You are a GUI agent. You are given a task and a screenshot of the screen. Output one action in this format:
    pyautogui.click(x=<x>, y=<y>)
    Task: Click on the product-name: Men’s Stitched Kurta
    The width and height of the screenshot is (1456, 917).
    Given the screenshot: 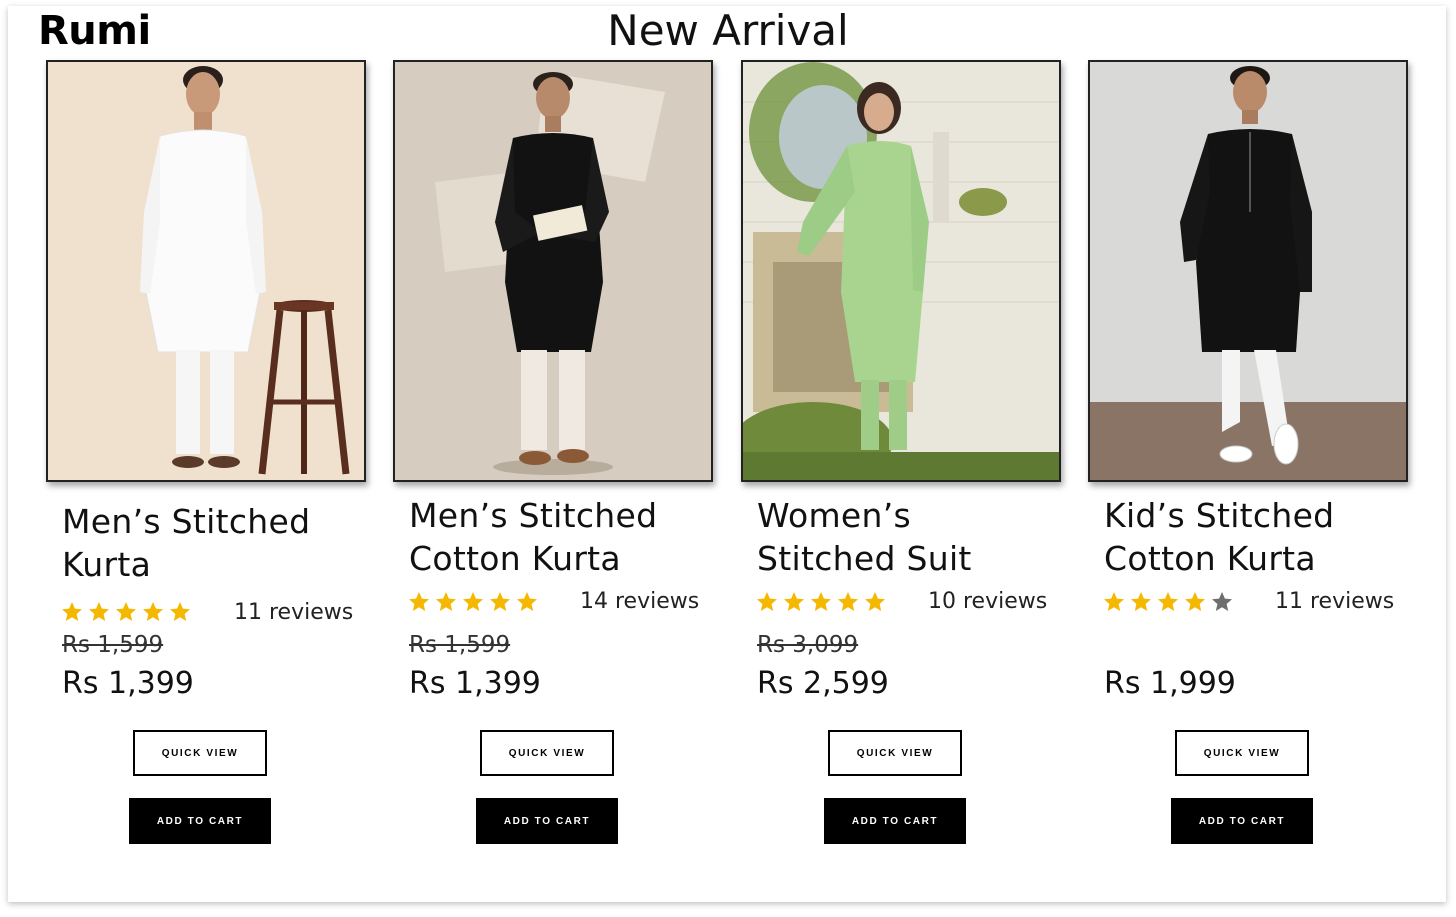 What is the action you would take?
    pyautogui.click(x=212, y=543)
    